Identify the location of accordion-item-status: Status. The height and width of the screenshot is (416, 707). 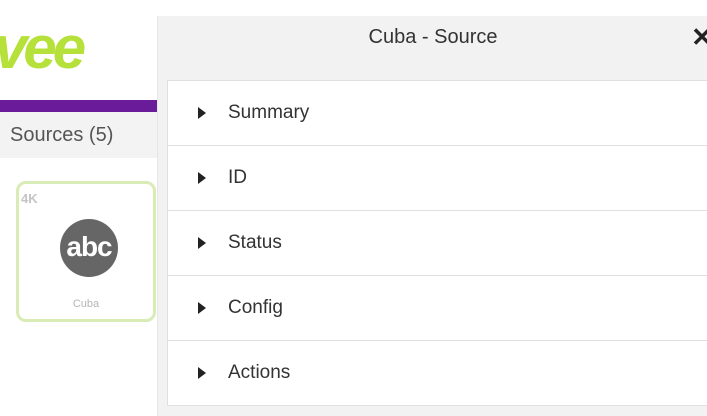
(437, 243).